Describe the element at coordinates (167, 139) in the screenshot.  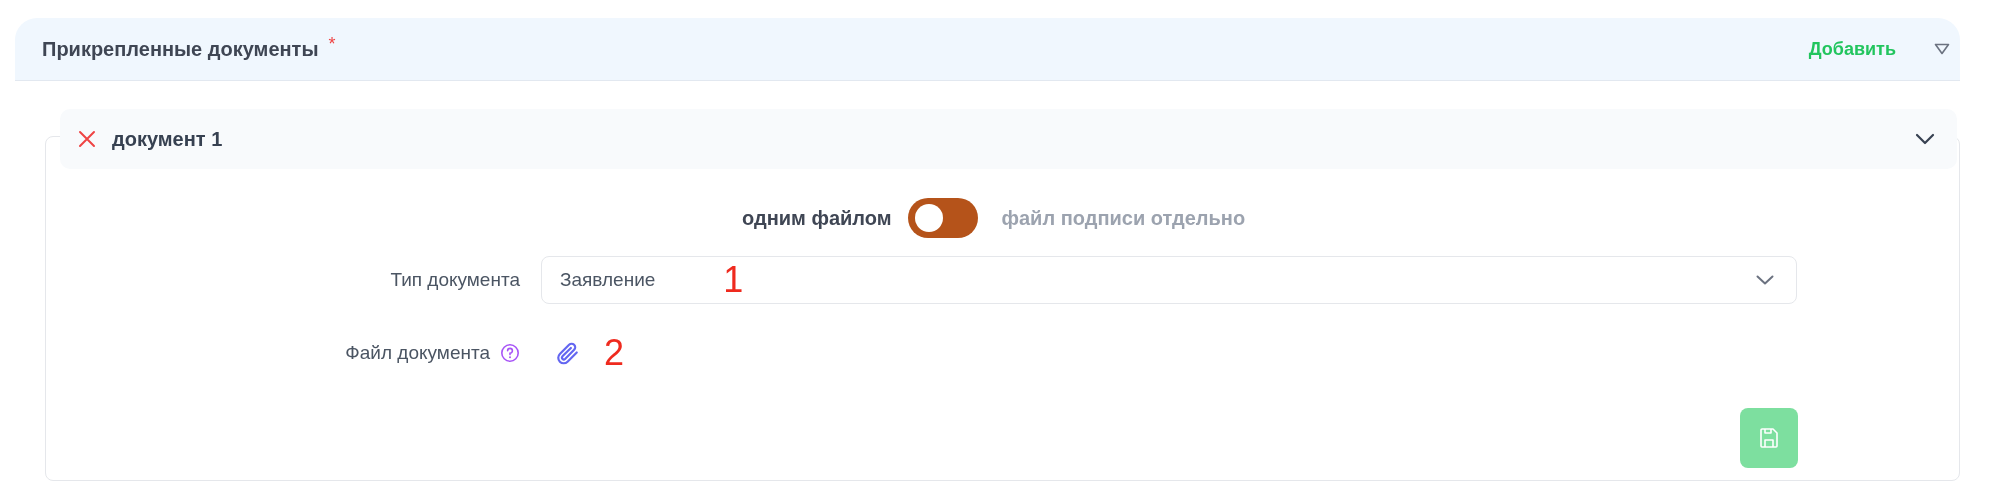
I see `document-title: документ 1` at that location.